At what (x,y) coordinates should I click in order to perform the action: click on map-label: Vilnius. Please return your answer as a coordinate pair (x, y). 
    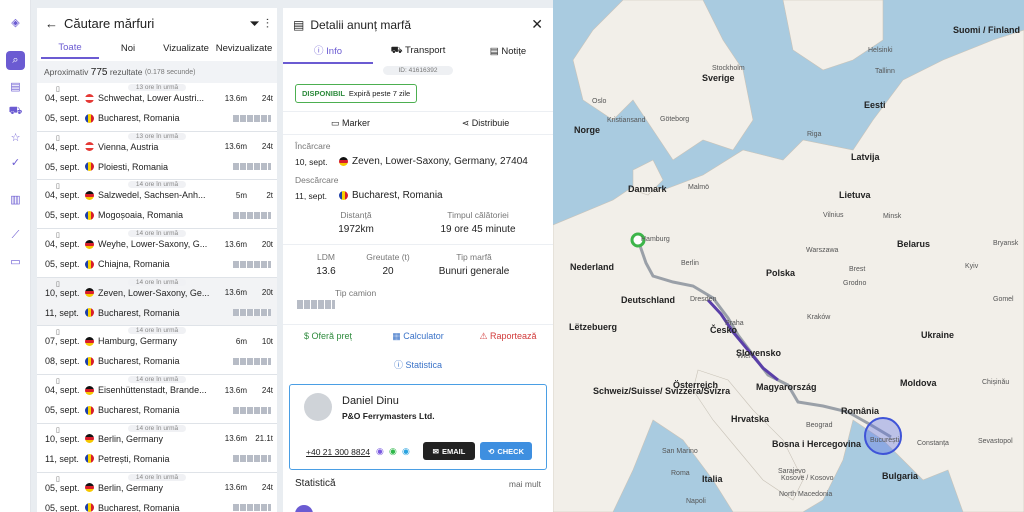
    Looking at the image, I should click on (833, 215).